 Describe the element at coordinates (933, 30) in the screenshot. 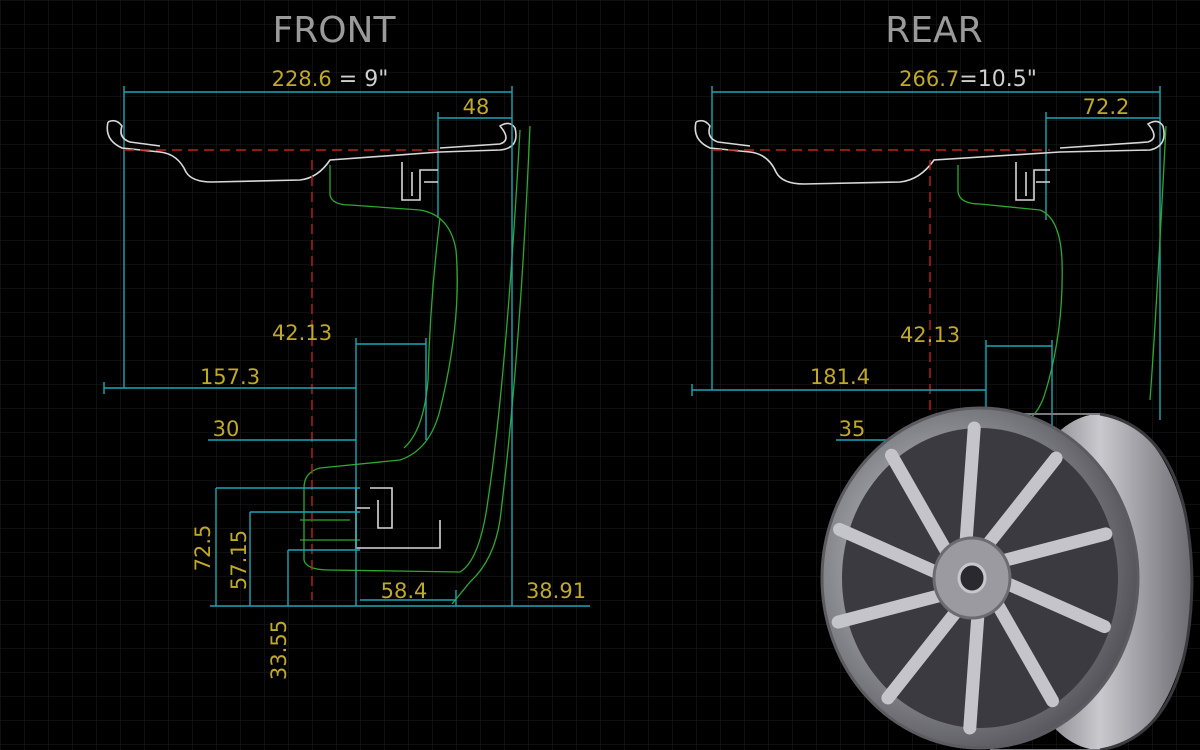

I see `rear-title: REAR` at that location.